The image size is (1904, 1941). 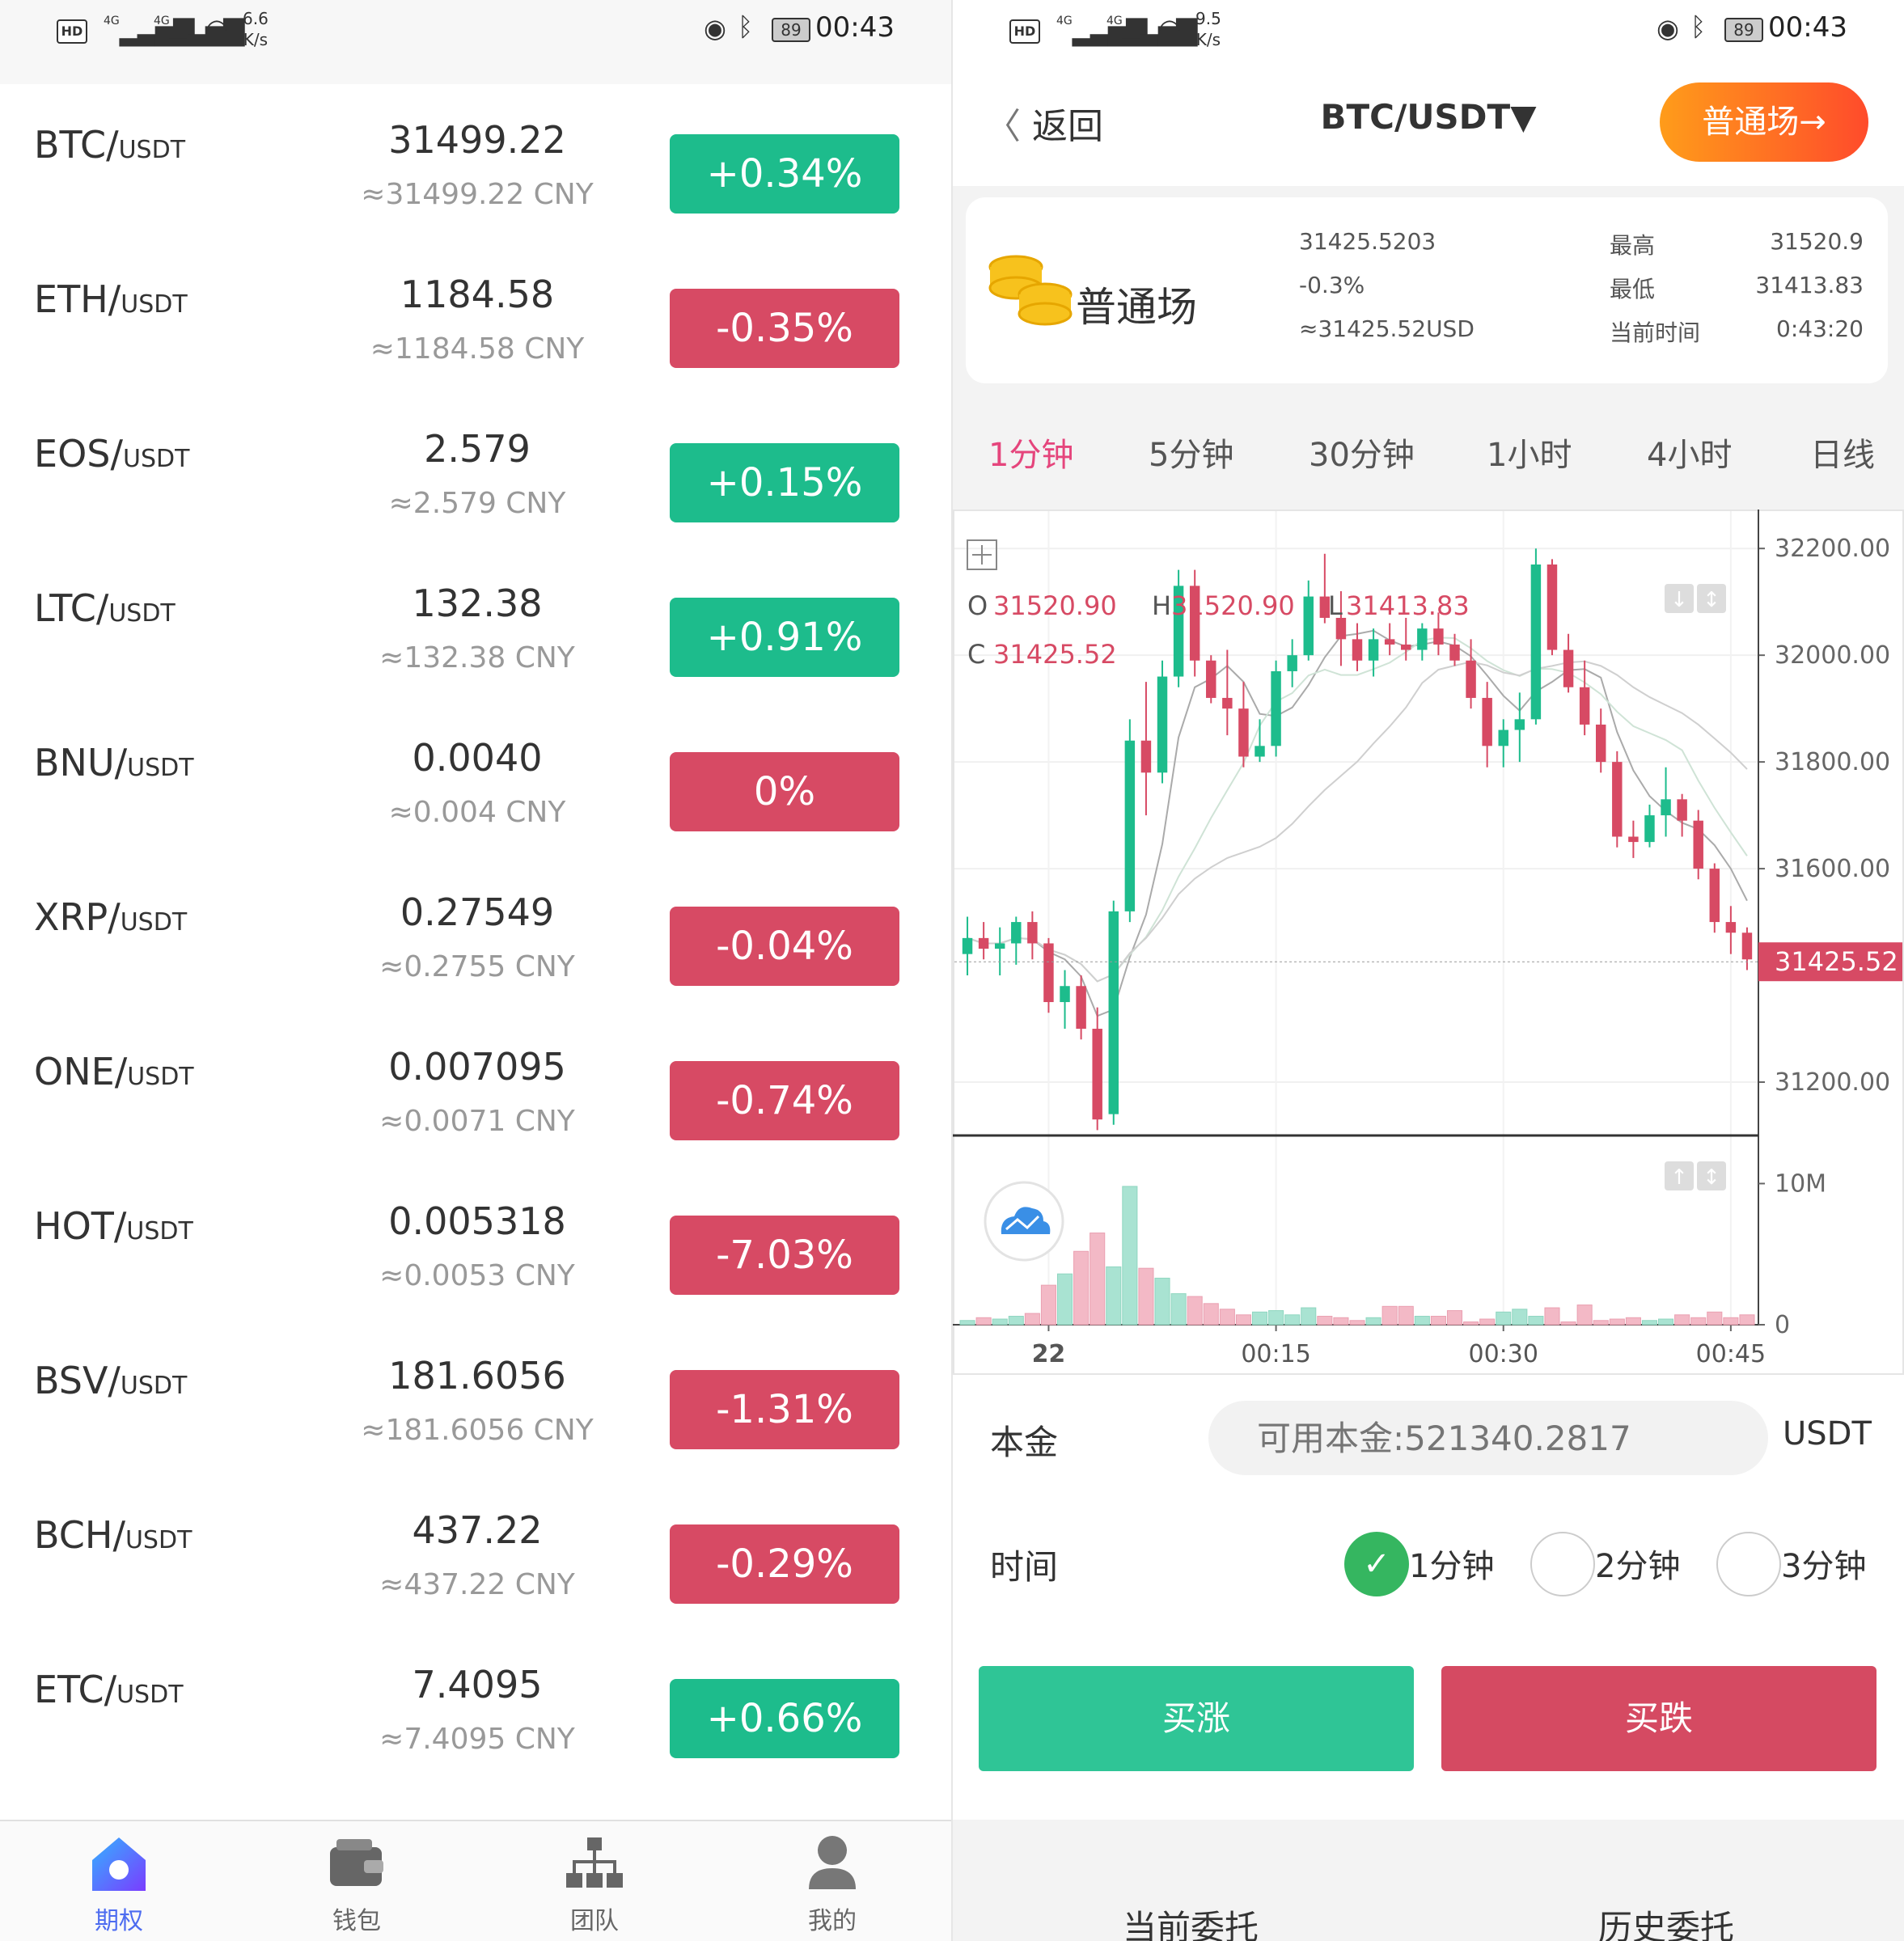 What do you see at coordinates (785, 946) in the screenshot?
I see `change-badge: -0.04%` at bounding box center [785, 946].